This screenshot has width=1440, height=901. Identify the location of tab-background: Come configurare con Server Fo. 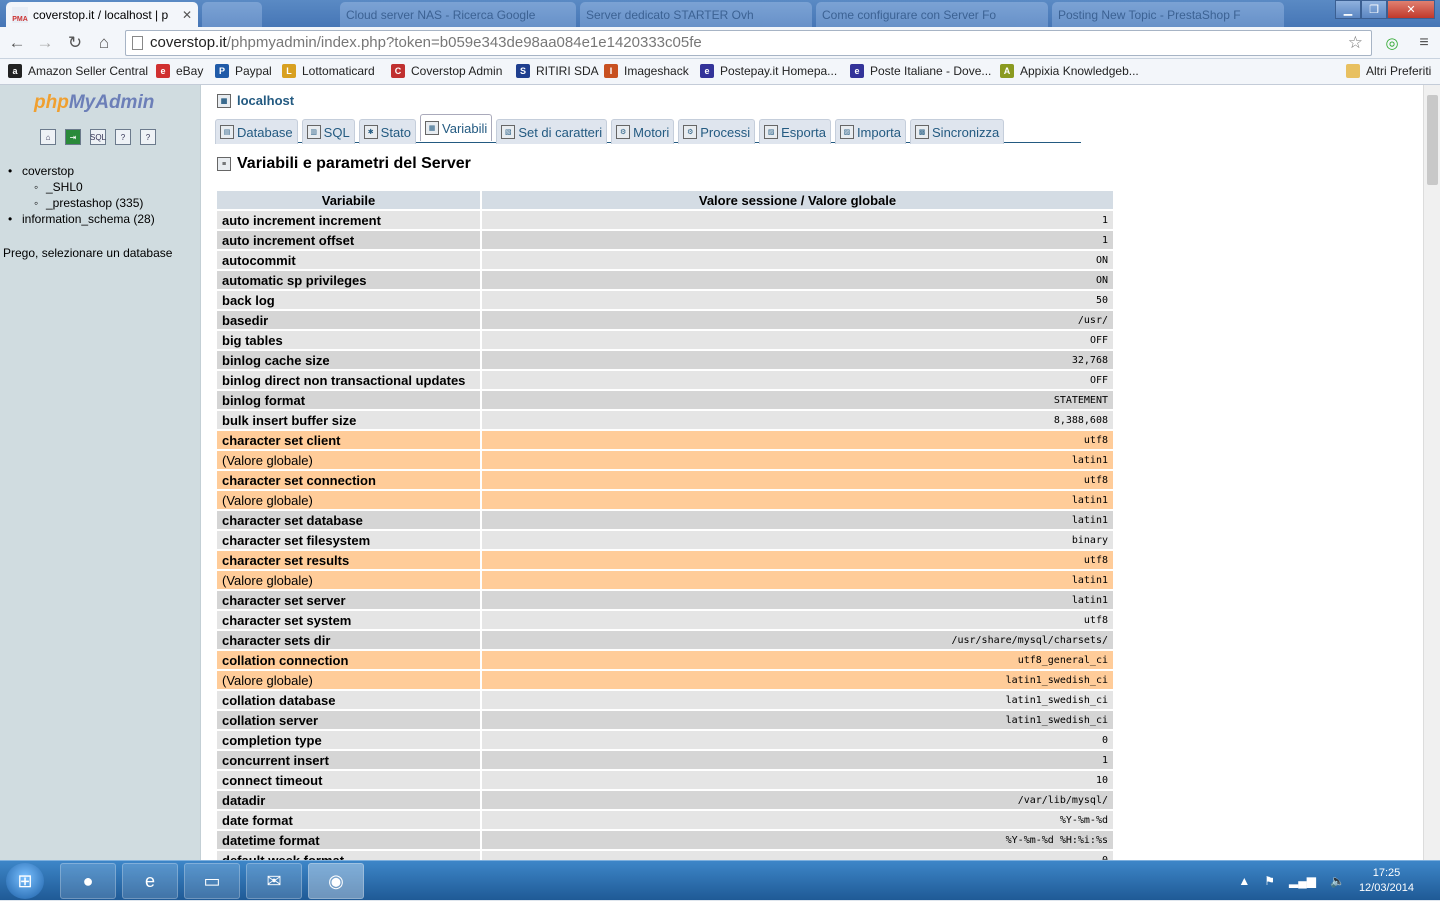
(932, 14).